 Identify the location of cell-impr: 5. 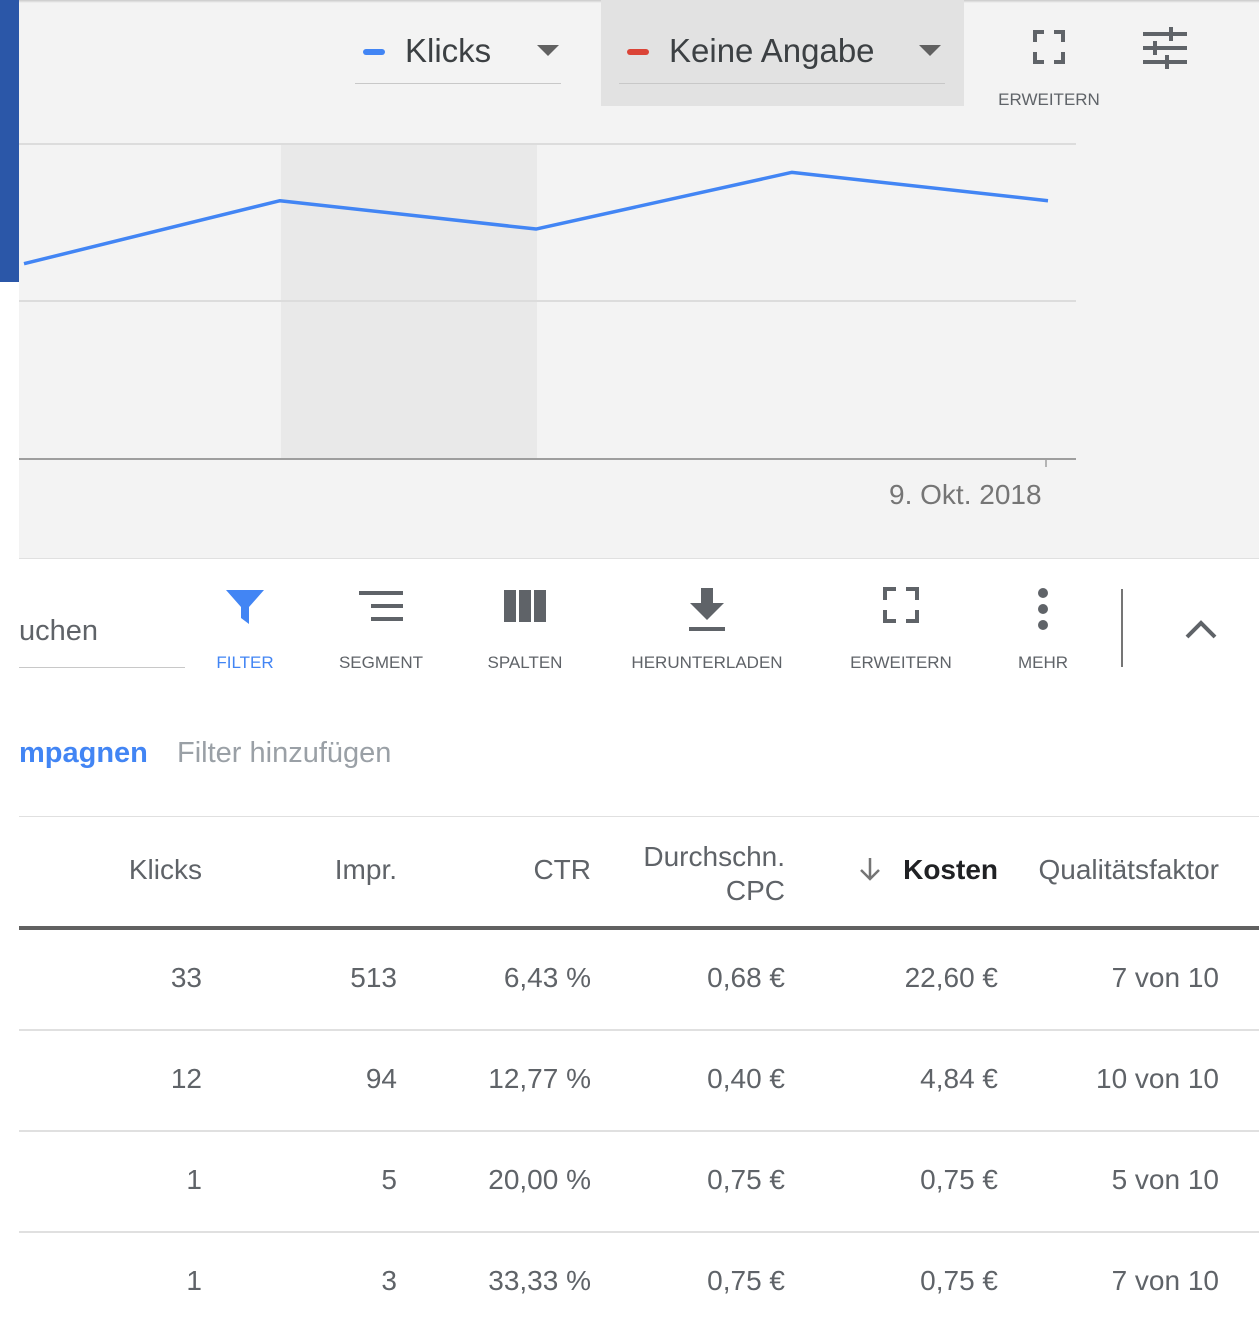
(389, 1180).